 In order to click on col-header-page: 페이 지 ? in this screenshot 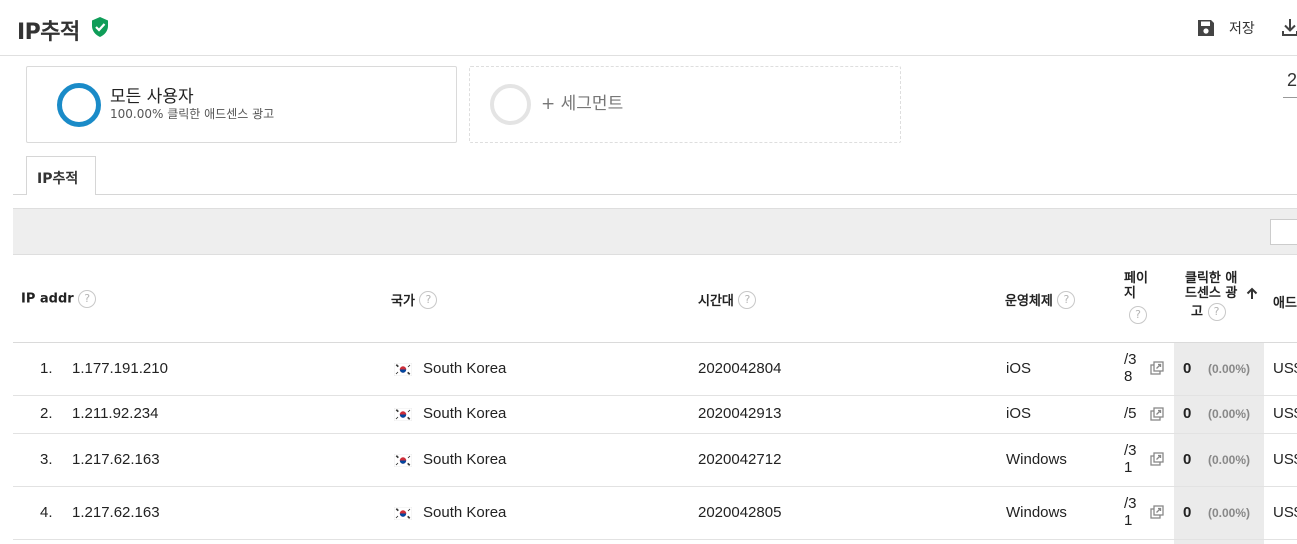, I will do `click(1136, 297)`.